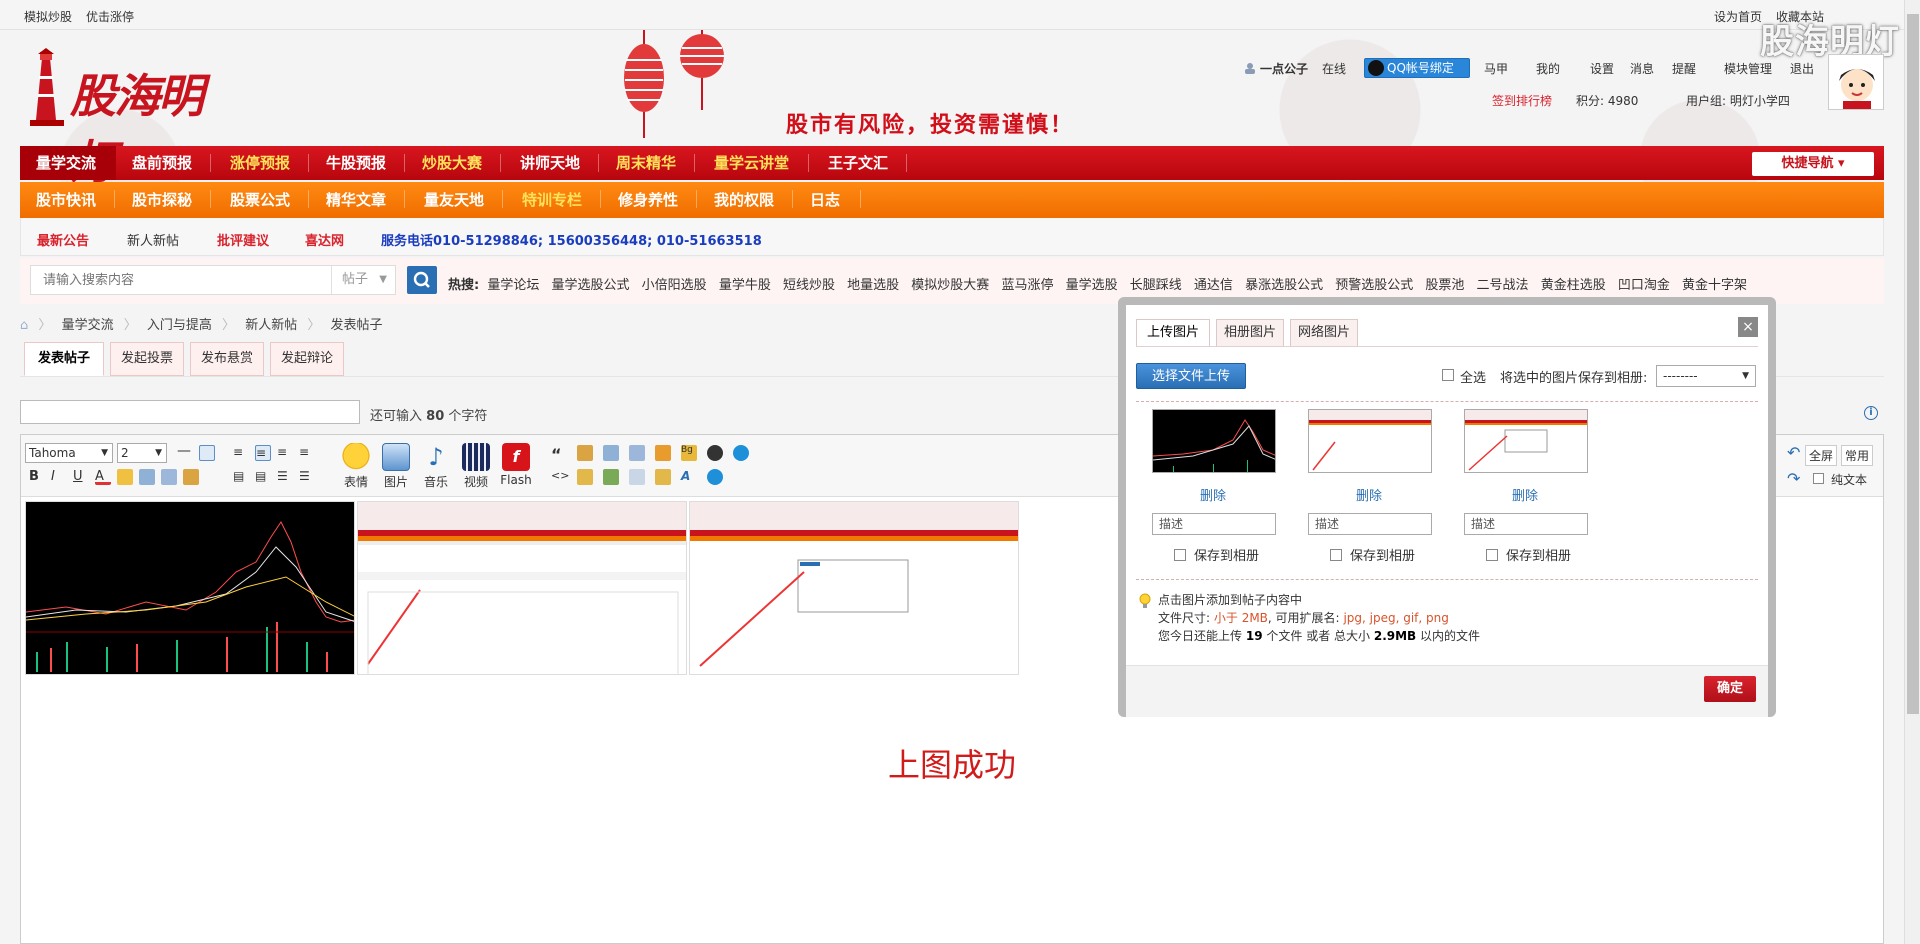  Describe the element at coordinates (118, 114) in the screenshot. I see `site-logo: 股海明灯` at that location.